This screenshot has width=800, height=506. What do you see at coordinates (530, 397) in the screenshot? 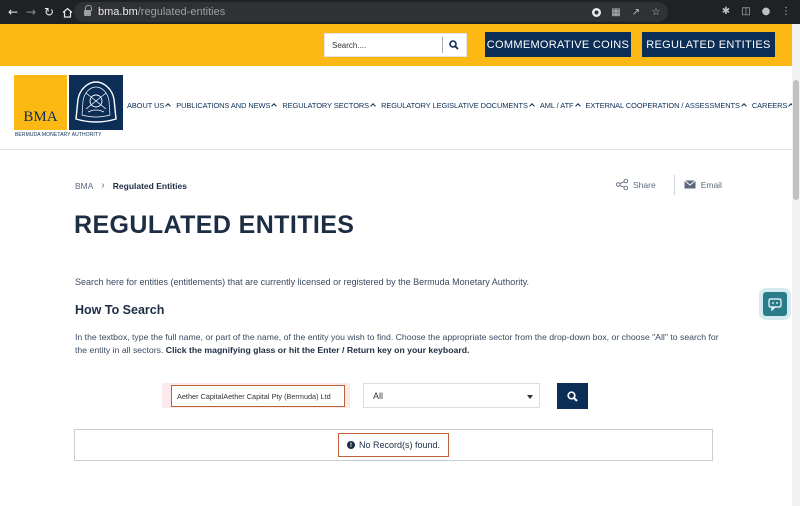
I see `caret-down-icon` at bounding box center [530, 397].